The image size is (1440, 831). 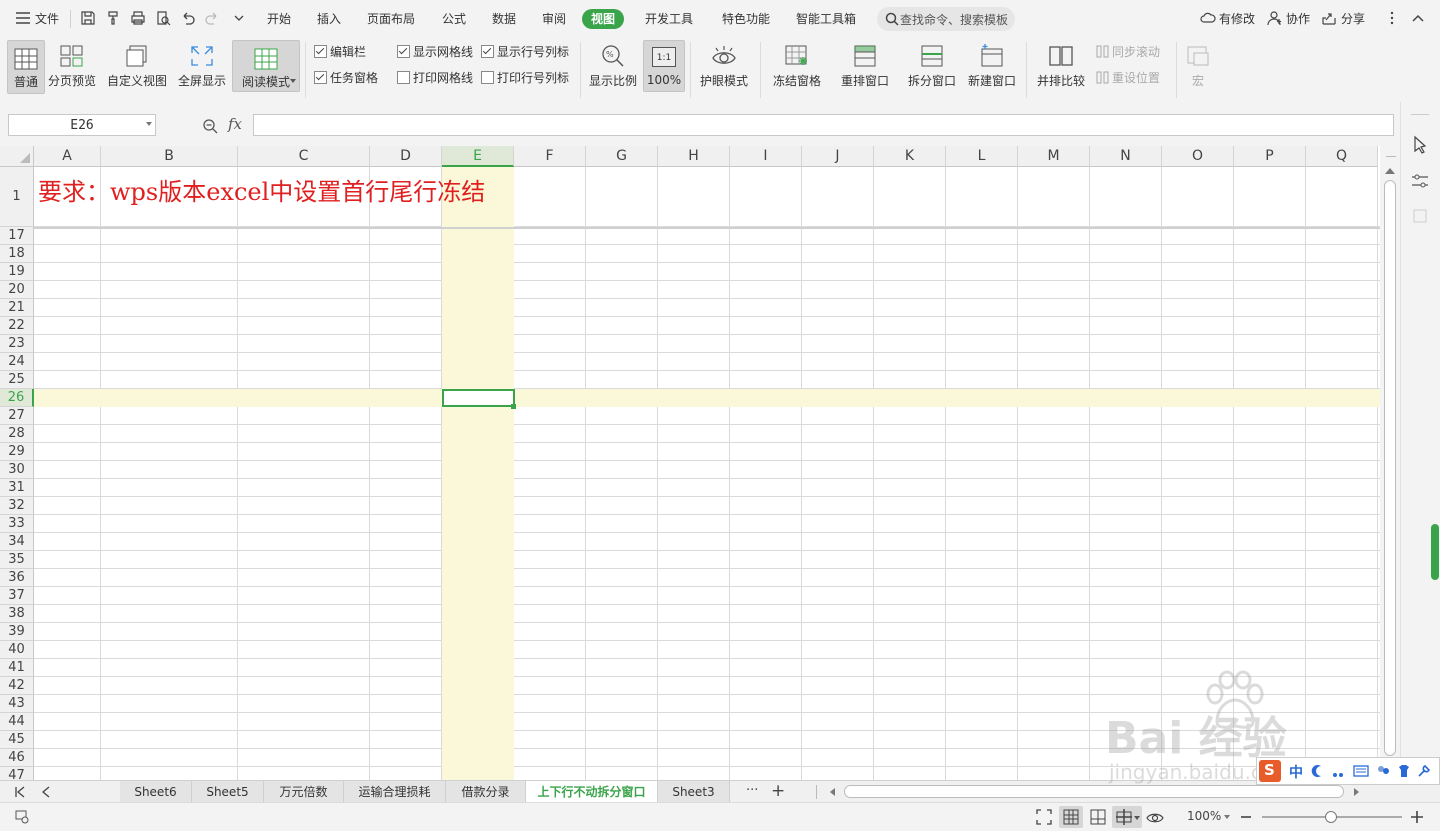 What do you see at coordinates (17, 506) in the screenshot?
I see `row-header-32: 32` at bounding box center [17, 506].